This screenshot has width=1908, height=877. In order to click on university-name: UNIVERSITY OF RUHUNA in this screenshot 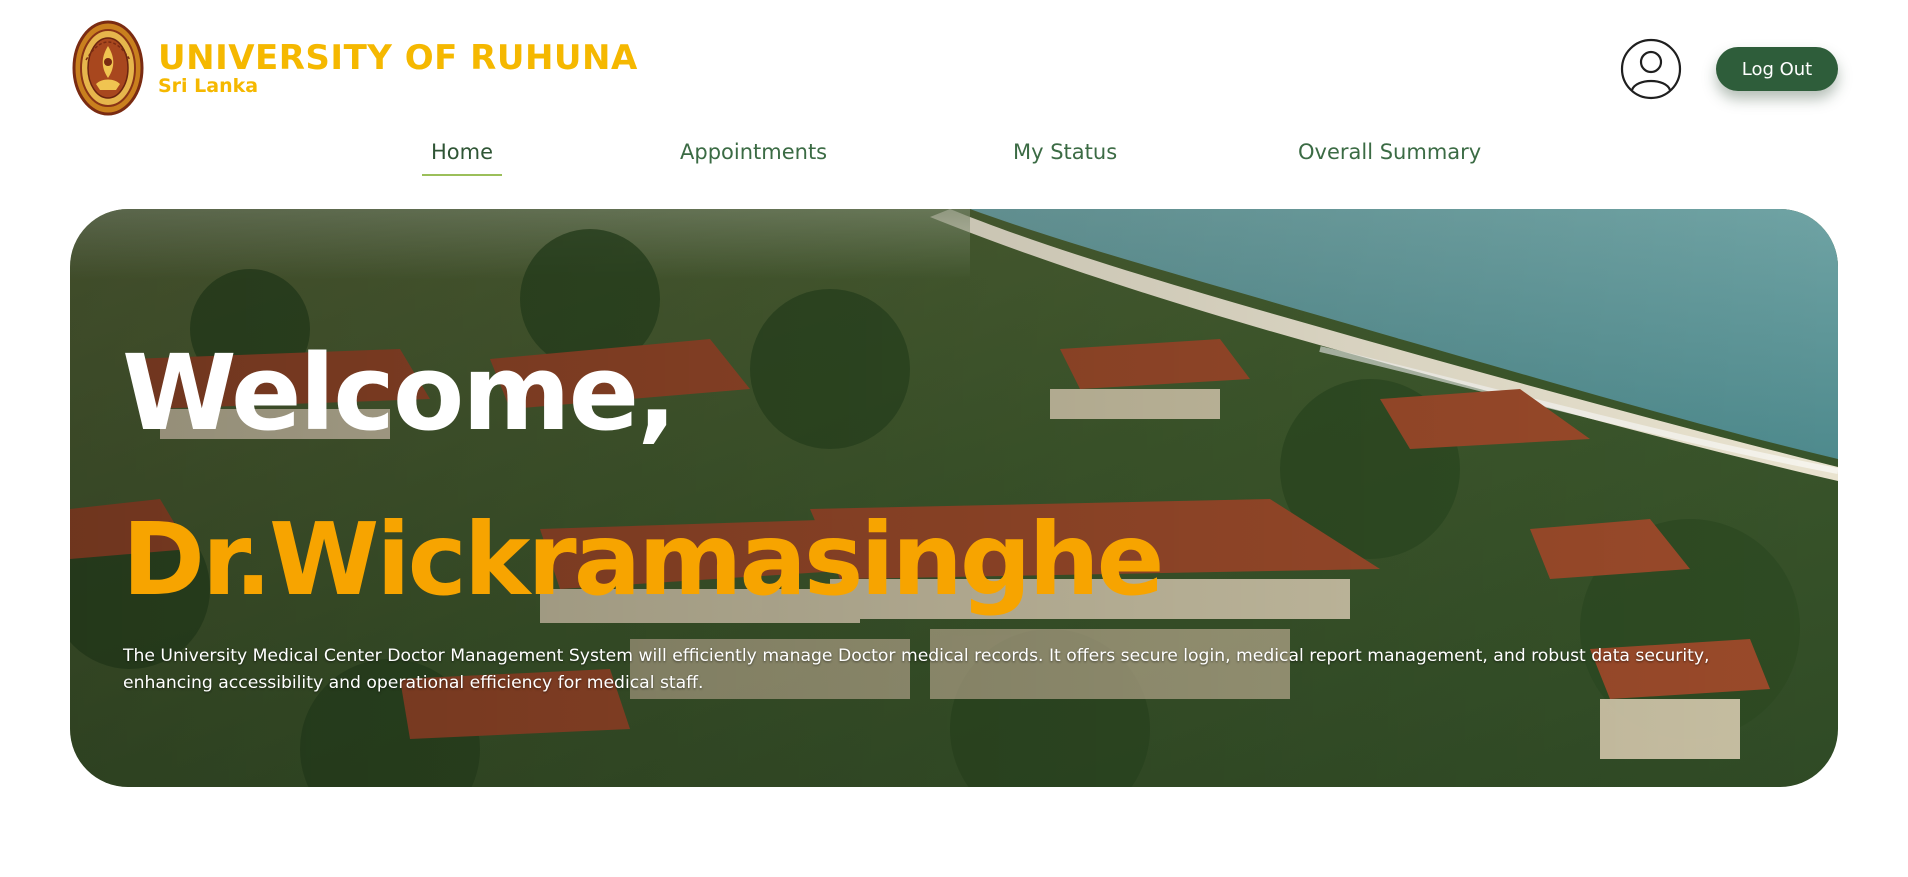, I will do `click(398, 57)`.